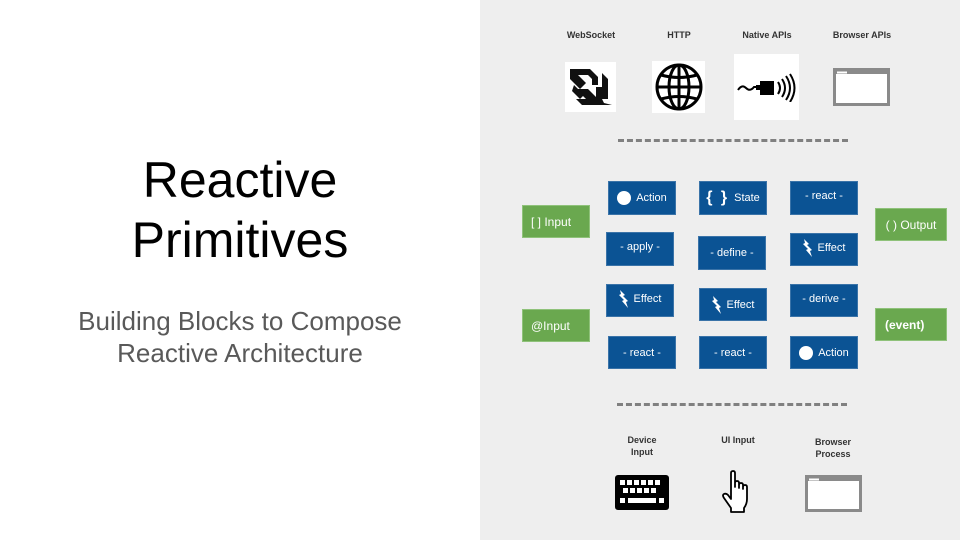 The width and height of the screenshot is (960, 540). I want to click on output-label: ( ) Output, so click(911, 224).